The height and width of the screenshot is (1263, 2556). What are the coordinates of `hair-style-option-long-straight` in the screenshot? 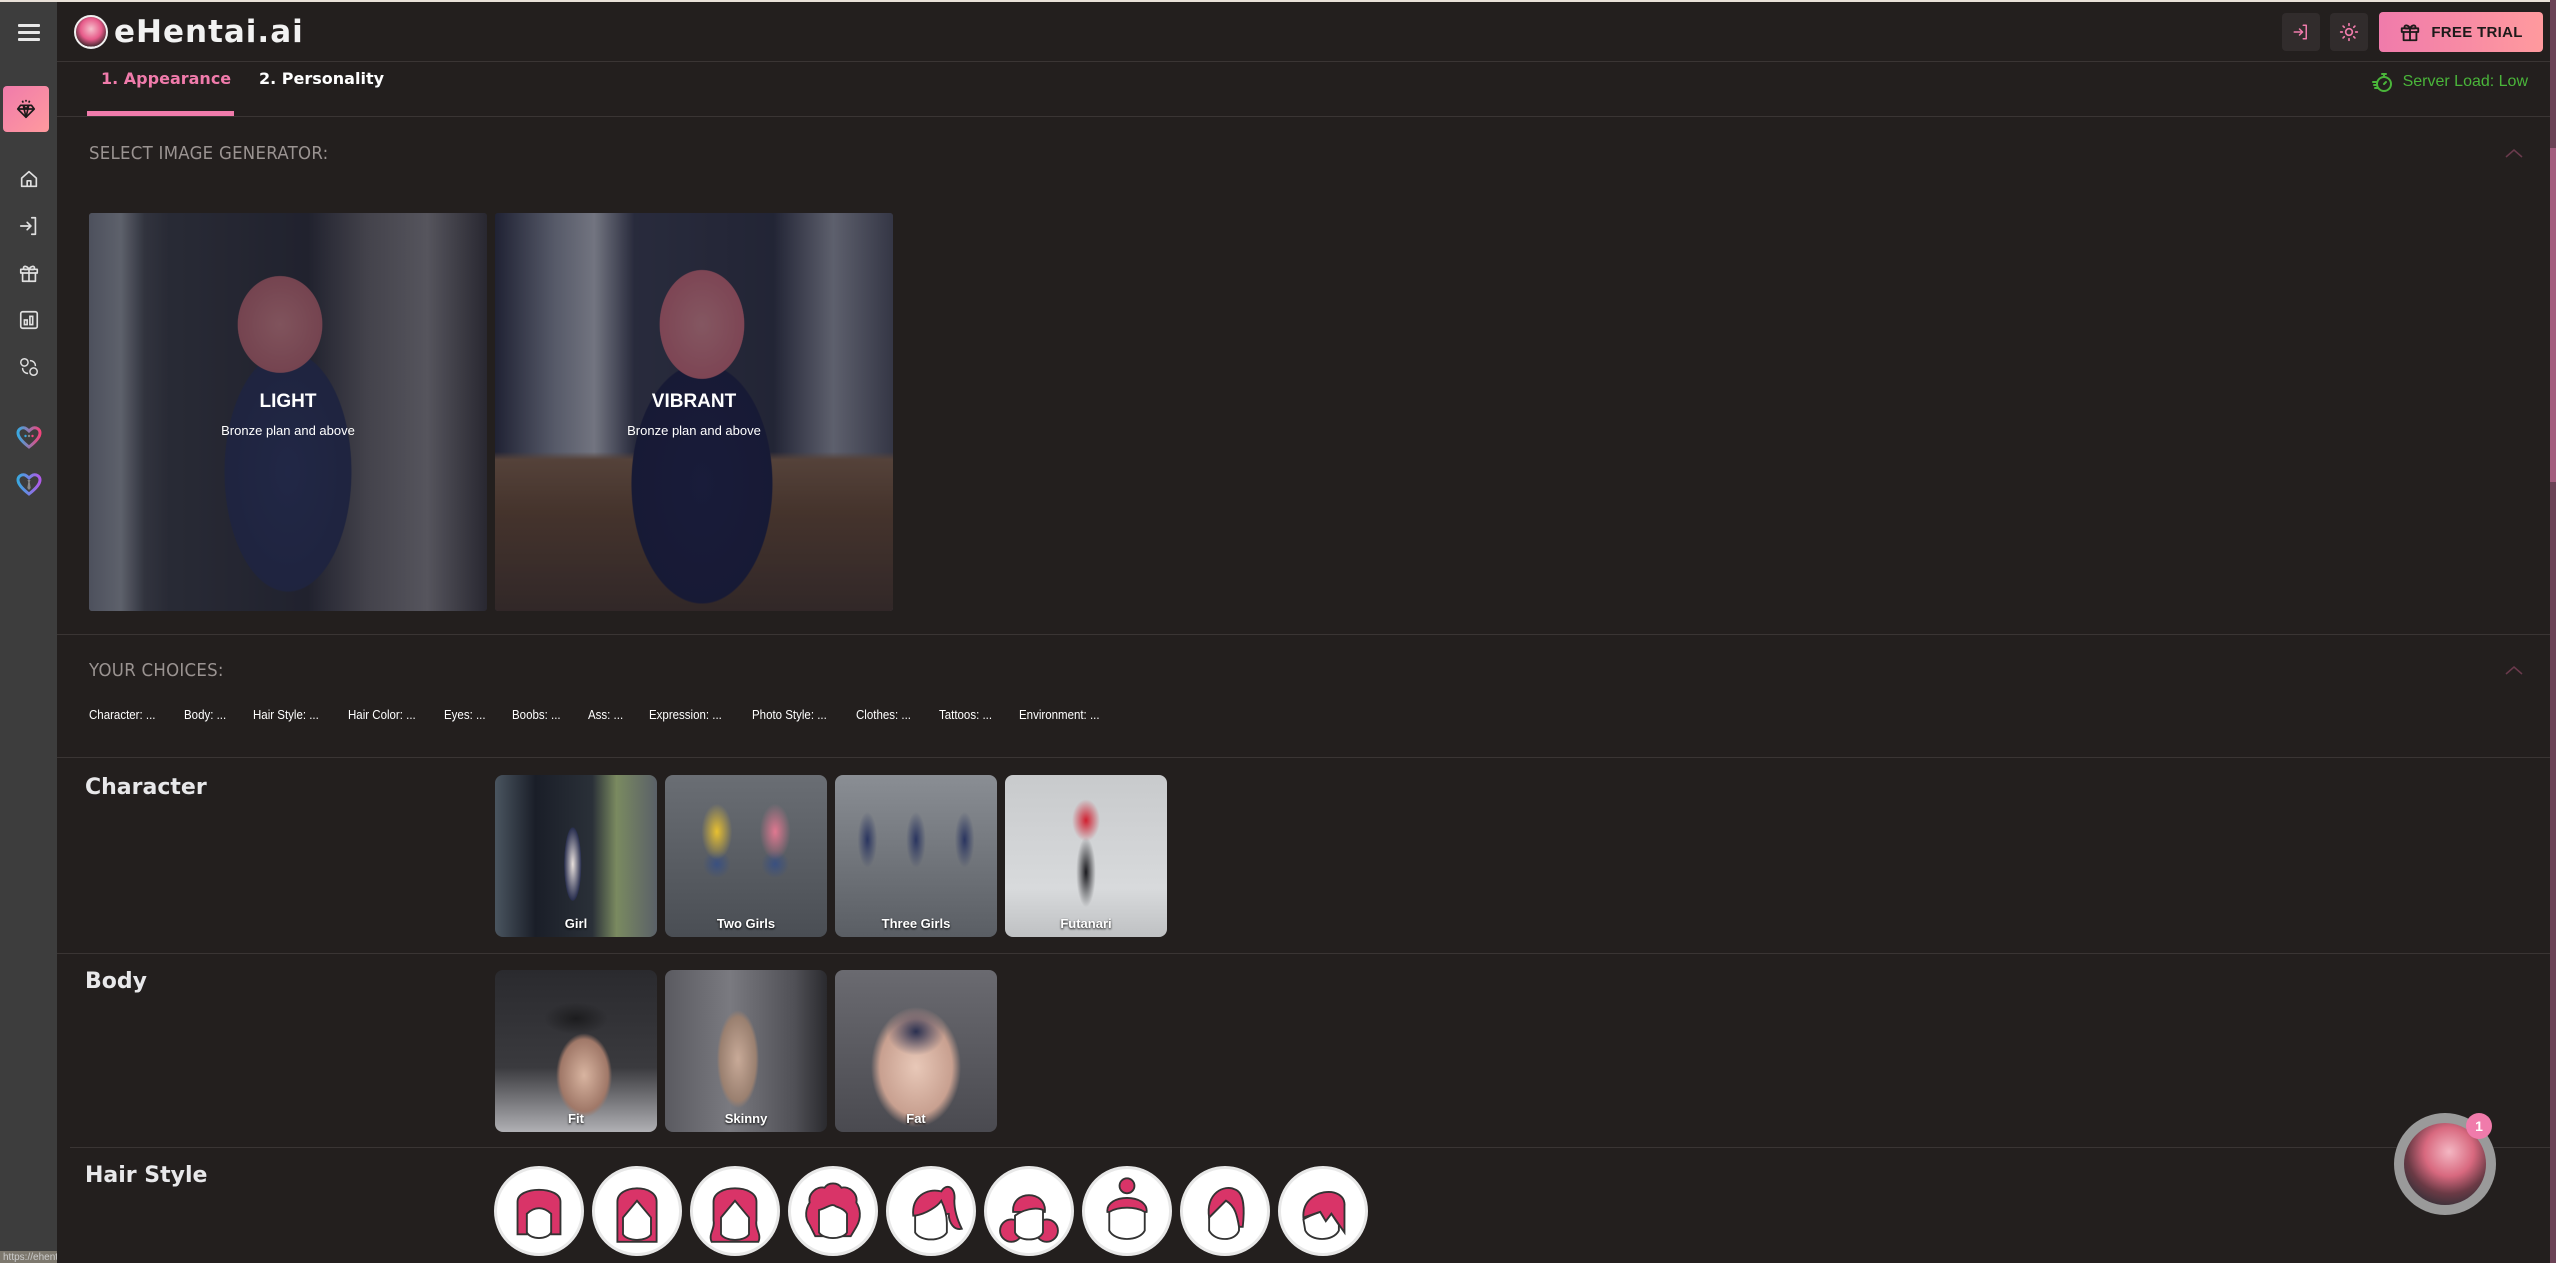 It's located at (637, 1211).